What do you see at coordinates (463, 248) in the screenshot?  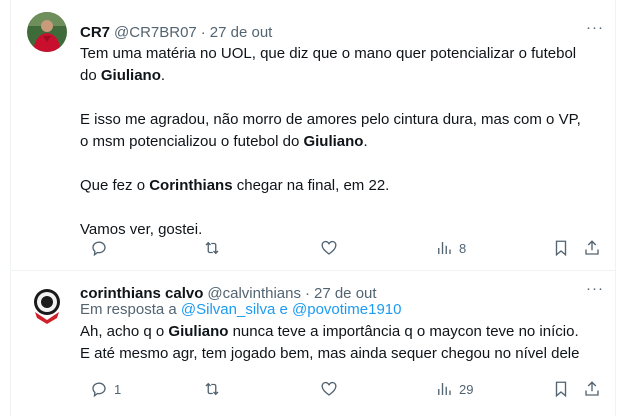 I see `views-count: 8` at bounding box center [463, 248].